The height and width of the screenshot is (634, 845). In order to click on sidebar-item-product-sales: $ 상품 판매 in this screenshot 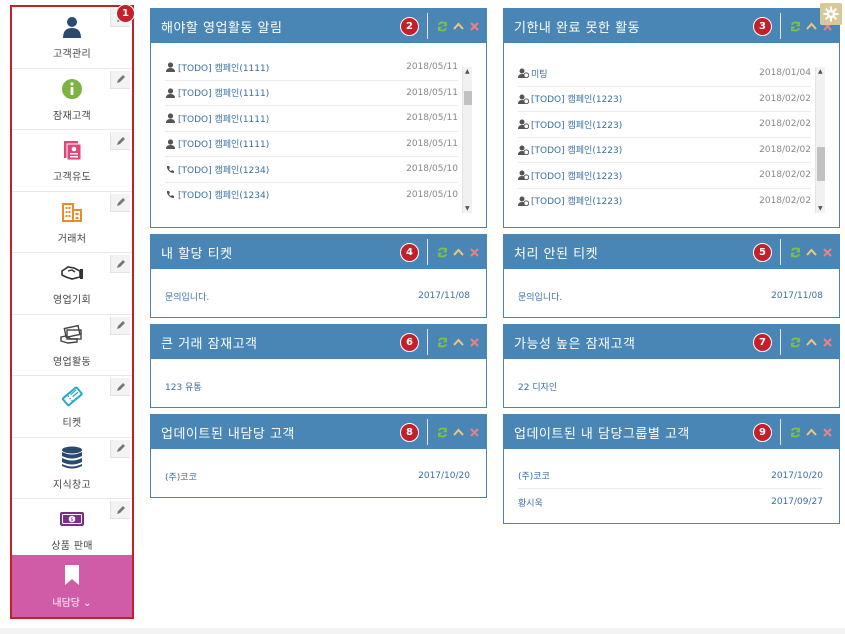, I will do `click(72, 530)`.